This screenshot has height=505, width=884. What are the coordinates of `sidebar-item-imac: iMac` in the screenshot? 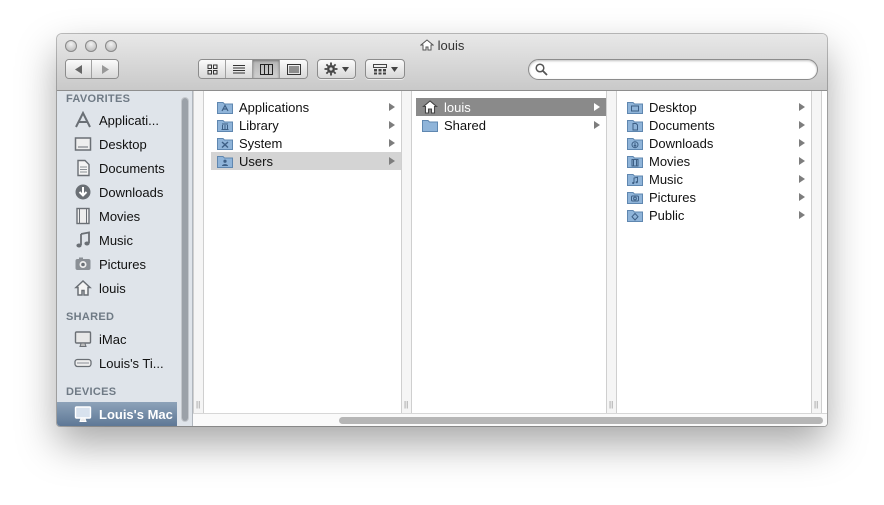 It's located at (117, 339).